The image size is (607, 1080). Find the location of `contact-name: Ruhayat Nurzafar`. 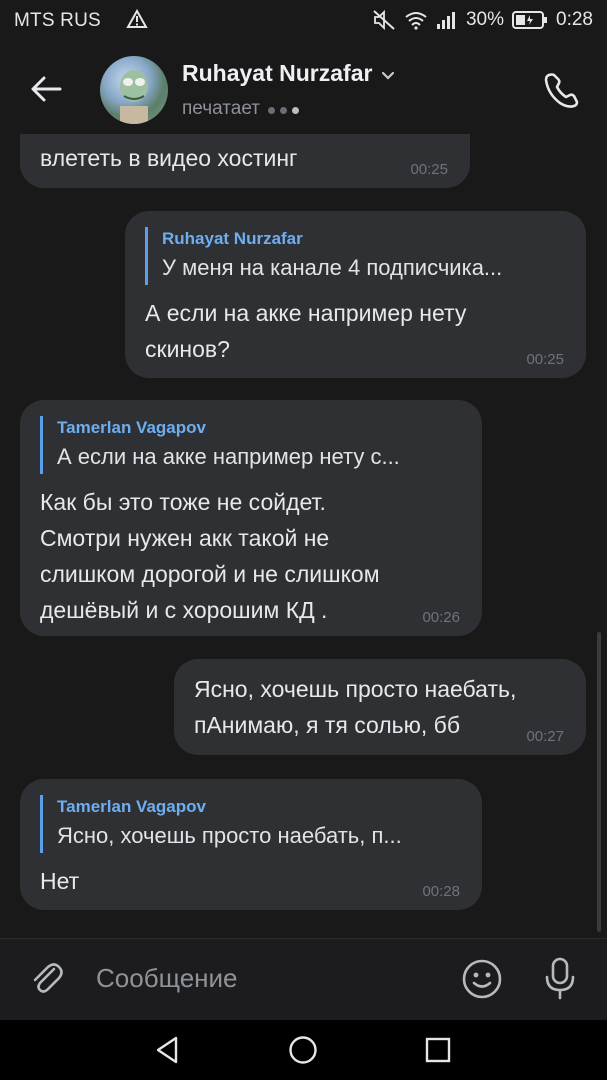

contact-name: Ruhayat Nurzafar is located at coordinates (289, 73).